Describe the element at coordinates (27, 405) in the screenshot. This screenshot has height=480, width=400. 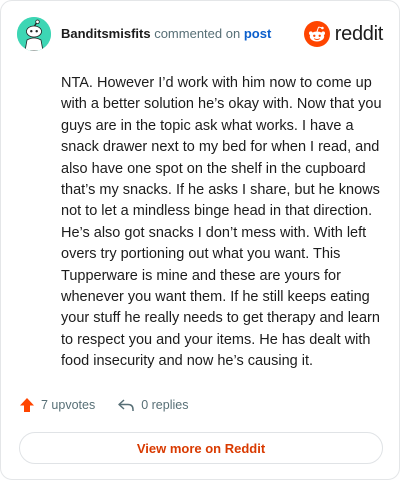
I see `upvote-arrow-icon` at that location.